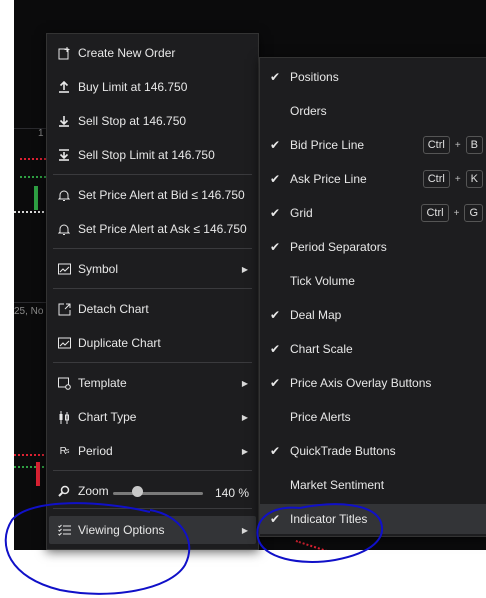 The height and width of the screenshot is (598, 486). I want to click on bid-price-line-option: ✔ Bid Price Line Ctrl + B, so click(373, 145).